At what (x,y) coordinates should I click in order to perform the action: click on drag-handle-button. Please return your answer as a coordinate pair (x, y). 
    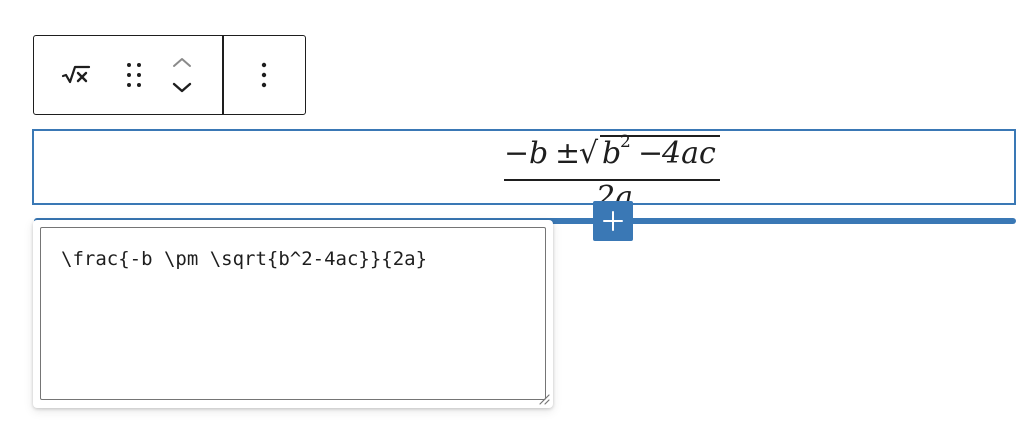
    Looking at the image, I should click on (134, 75).